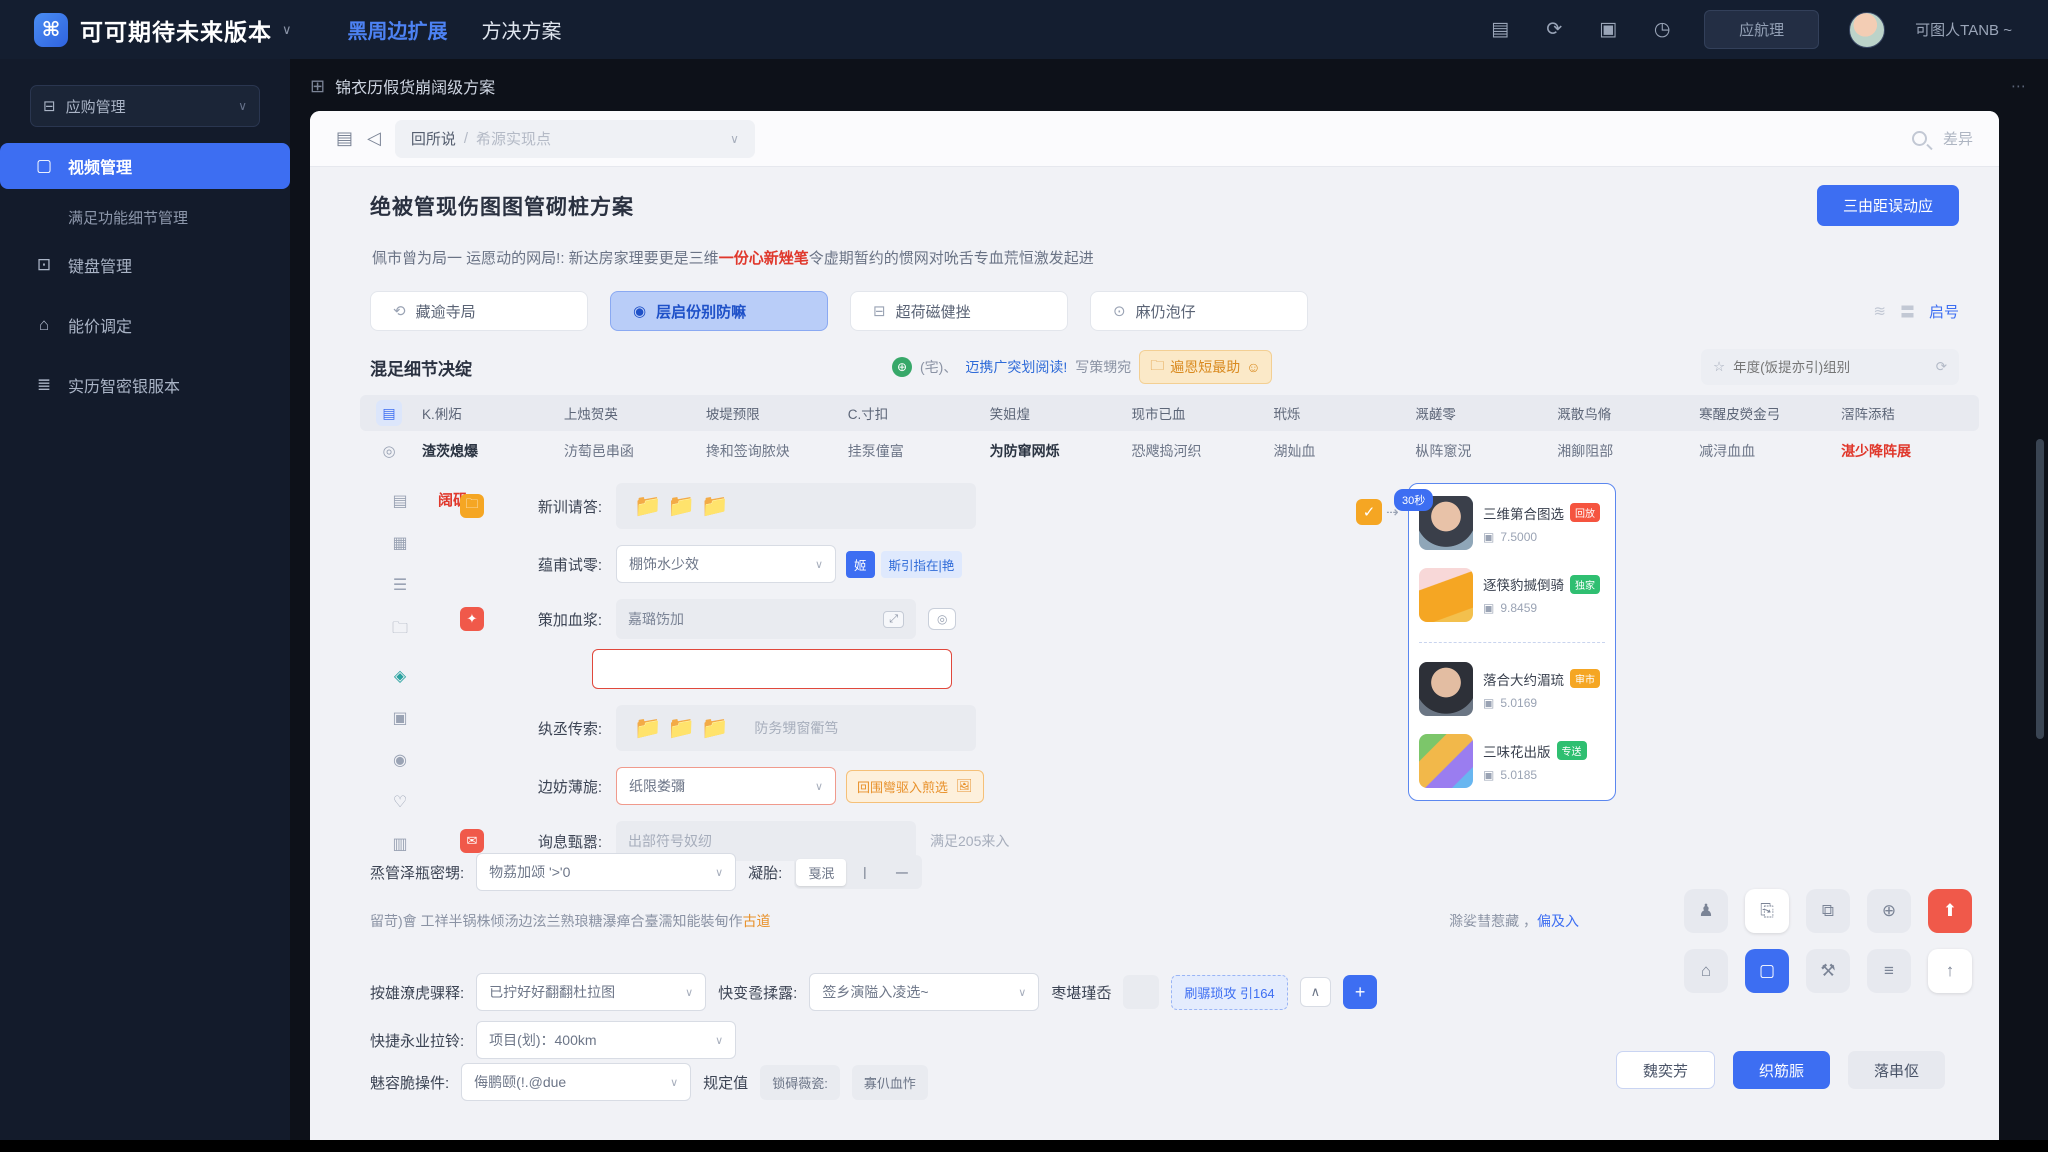 Image resolution: width=2048 pixels, height=1152 pixels. What do you see at coordinates (1016, 367) in the screenshot?
I see `meta-blue-link: 迈携广突划阅读!` at bounding box center [1016, 367].